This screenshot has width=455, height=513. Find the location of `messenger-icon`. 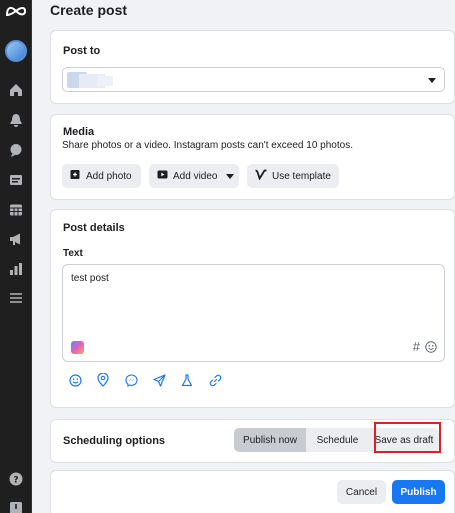

messenger-icon is located at coordinates (131, 380).